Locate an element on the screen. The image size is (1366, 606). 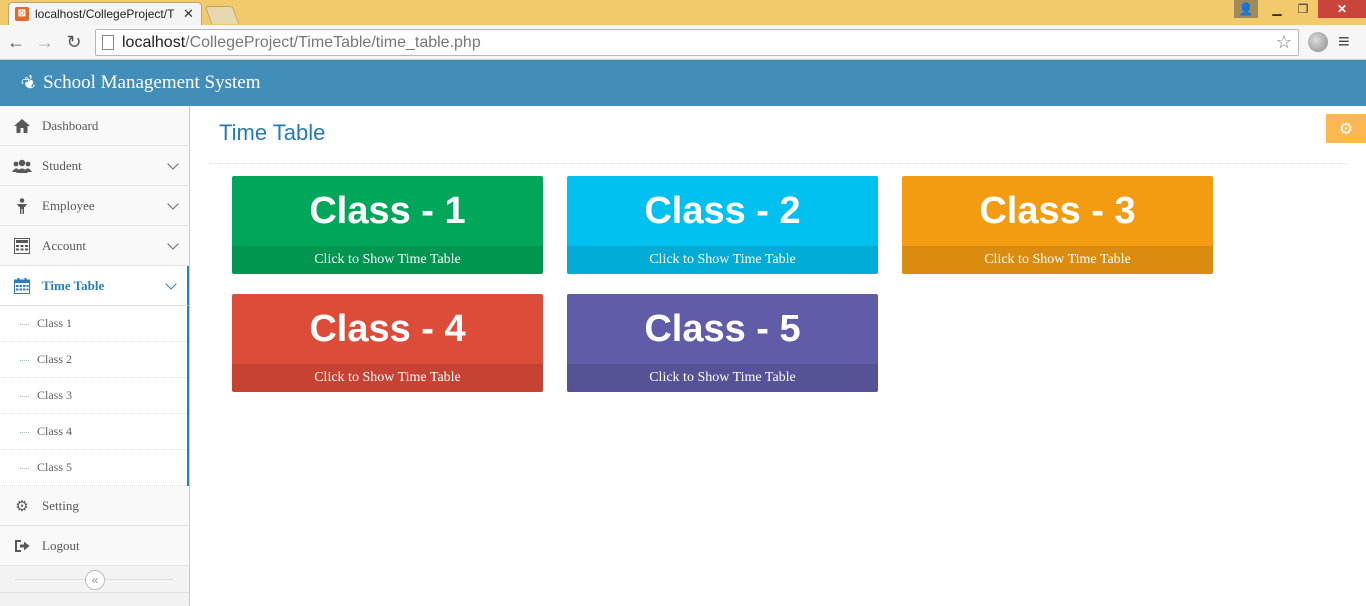
class-2-card: Class - 2 Click to Show Time Table is located at coordinates (722, 225).